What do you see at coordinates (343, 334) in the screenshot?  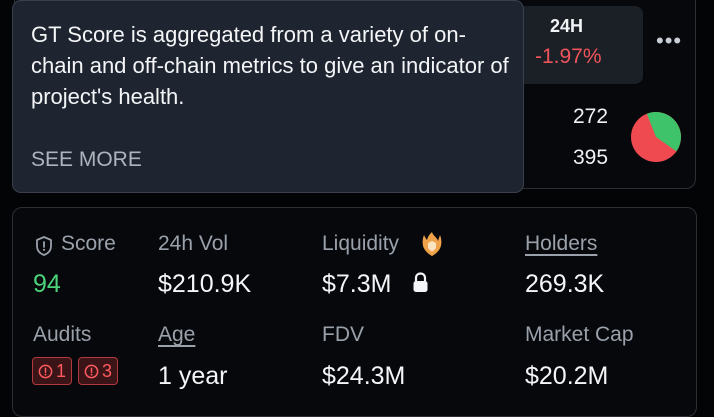 I see `fdv-label: FDV` at bounding box center [343, 334].